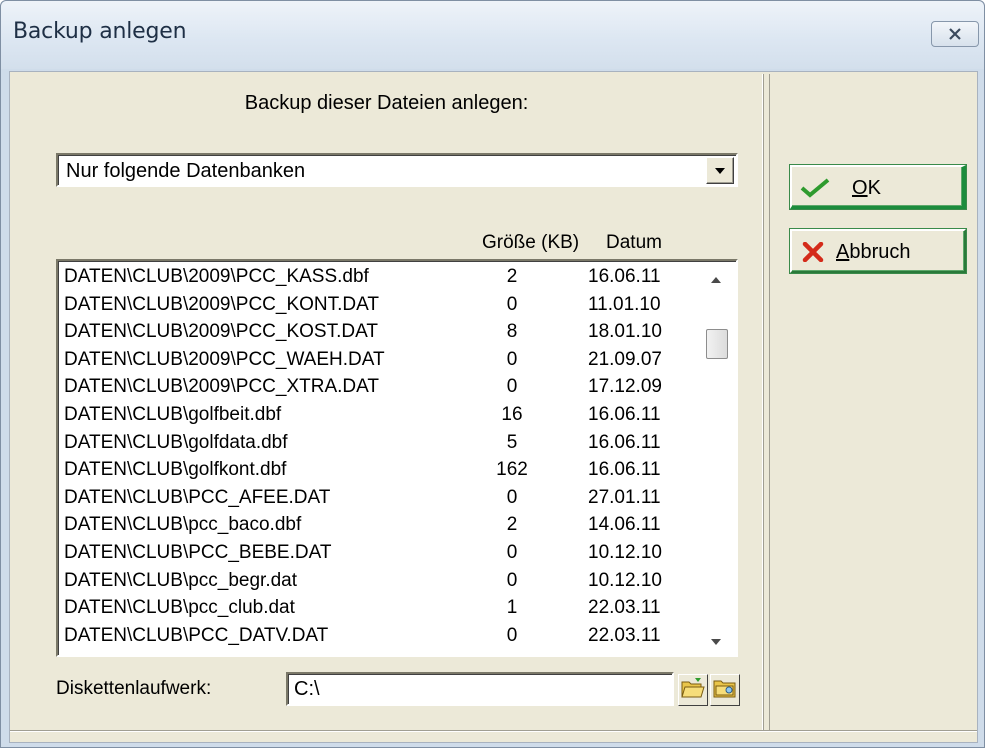 The image size is (985, 748). I want to click on file-date: 14.06.11, so click(624, 525).